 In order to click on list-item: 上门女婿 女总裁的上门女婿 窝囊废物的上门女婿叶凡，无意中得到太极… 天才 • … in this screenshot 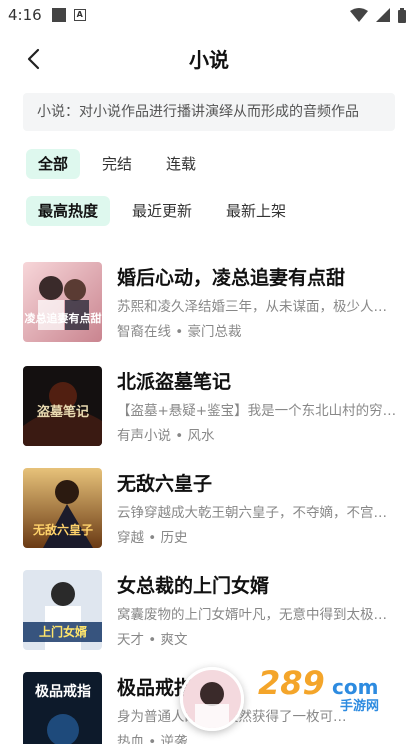, I will do `click(209, 611)`.